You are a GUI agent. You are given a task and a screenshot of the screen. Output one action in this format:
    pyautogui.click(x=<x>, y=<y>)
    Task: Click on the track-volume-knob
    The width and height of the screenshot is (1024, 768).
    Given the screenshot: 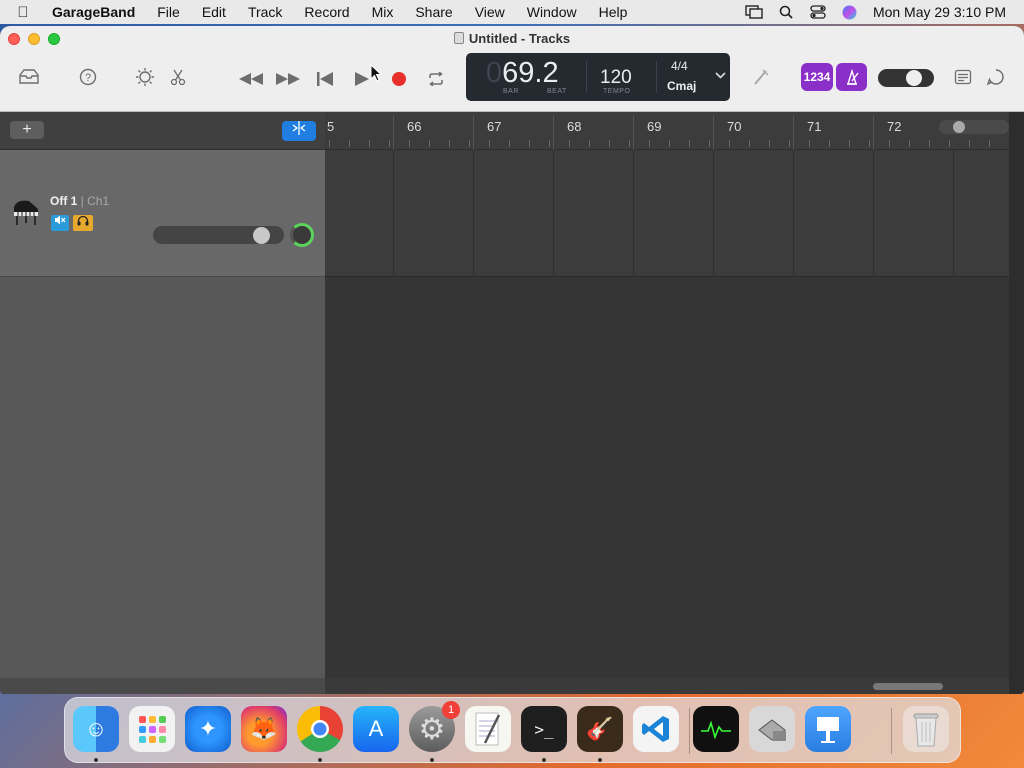 What is the action you would take?
    pyautogui.click(x=261, y=235)
    